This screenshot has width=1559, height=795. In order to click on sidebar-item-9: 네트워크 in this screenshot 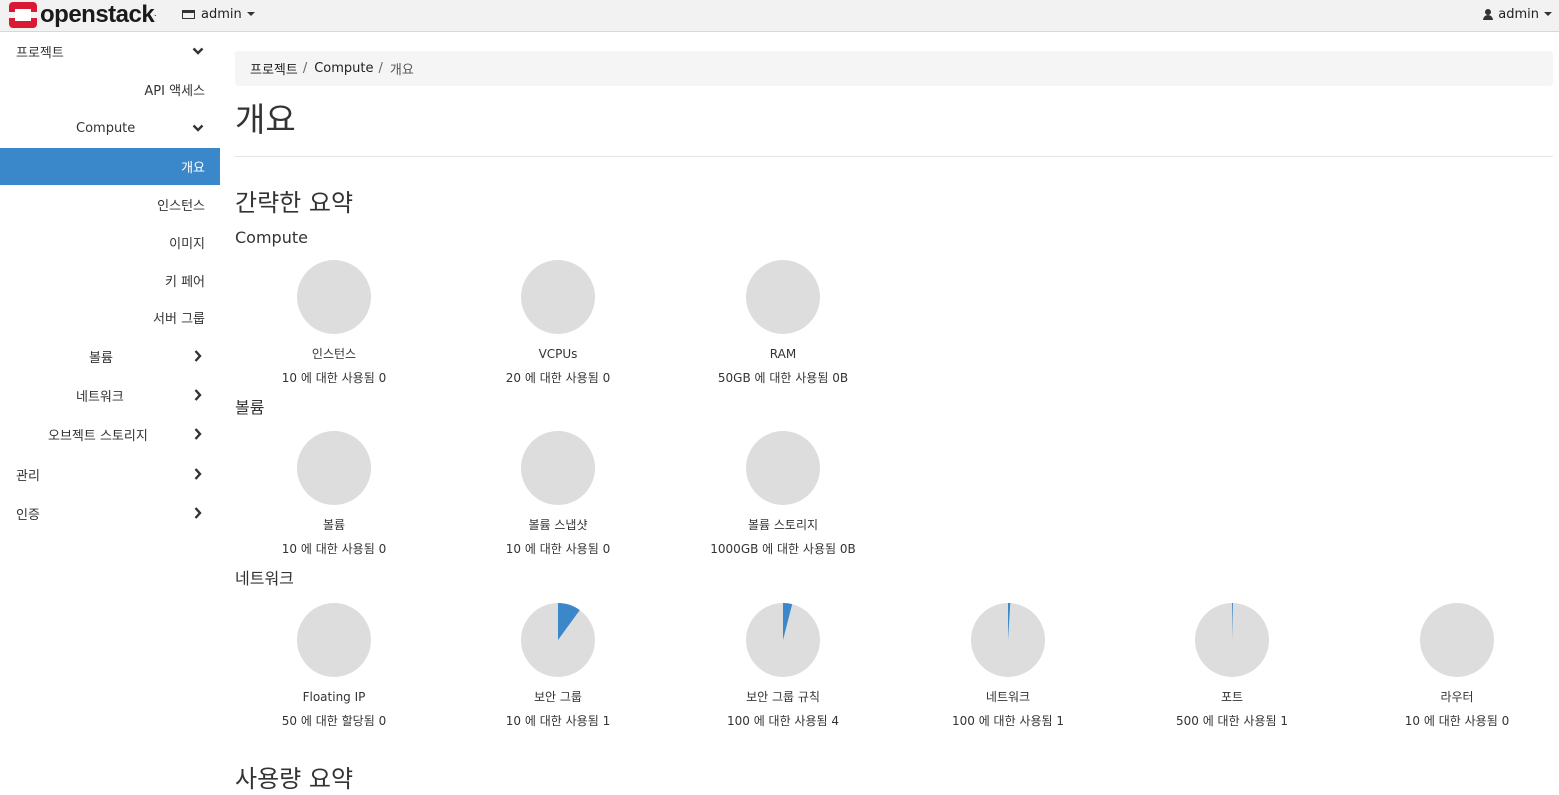, I will do `click(110, 395)`.